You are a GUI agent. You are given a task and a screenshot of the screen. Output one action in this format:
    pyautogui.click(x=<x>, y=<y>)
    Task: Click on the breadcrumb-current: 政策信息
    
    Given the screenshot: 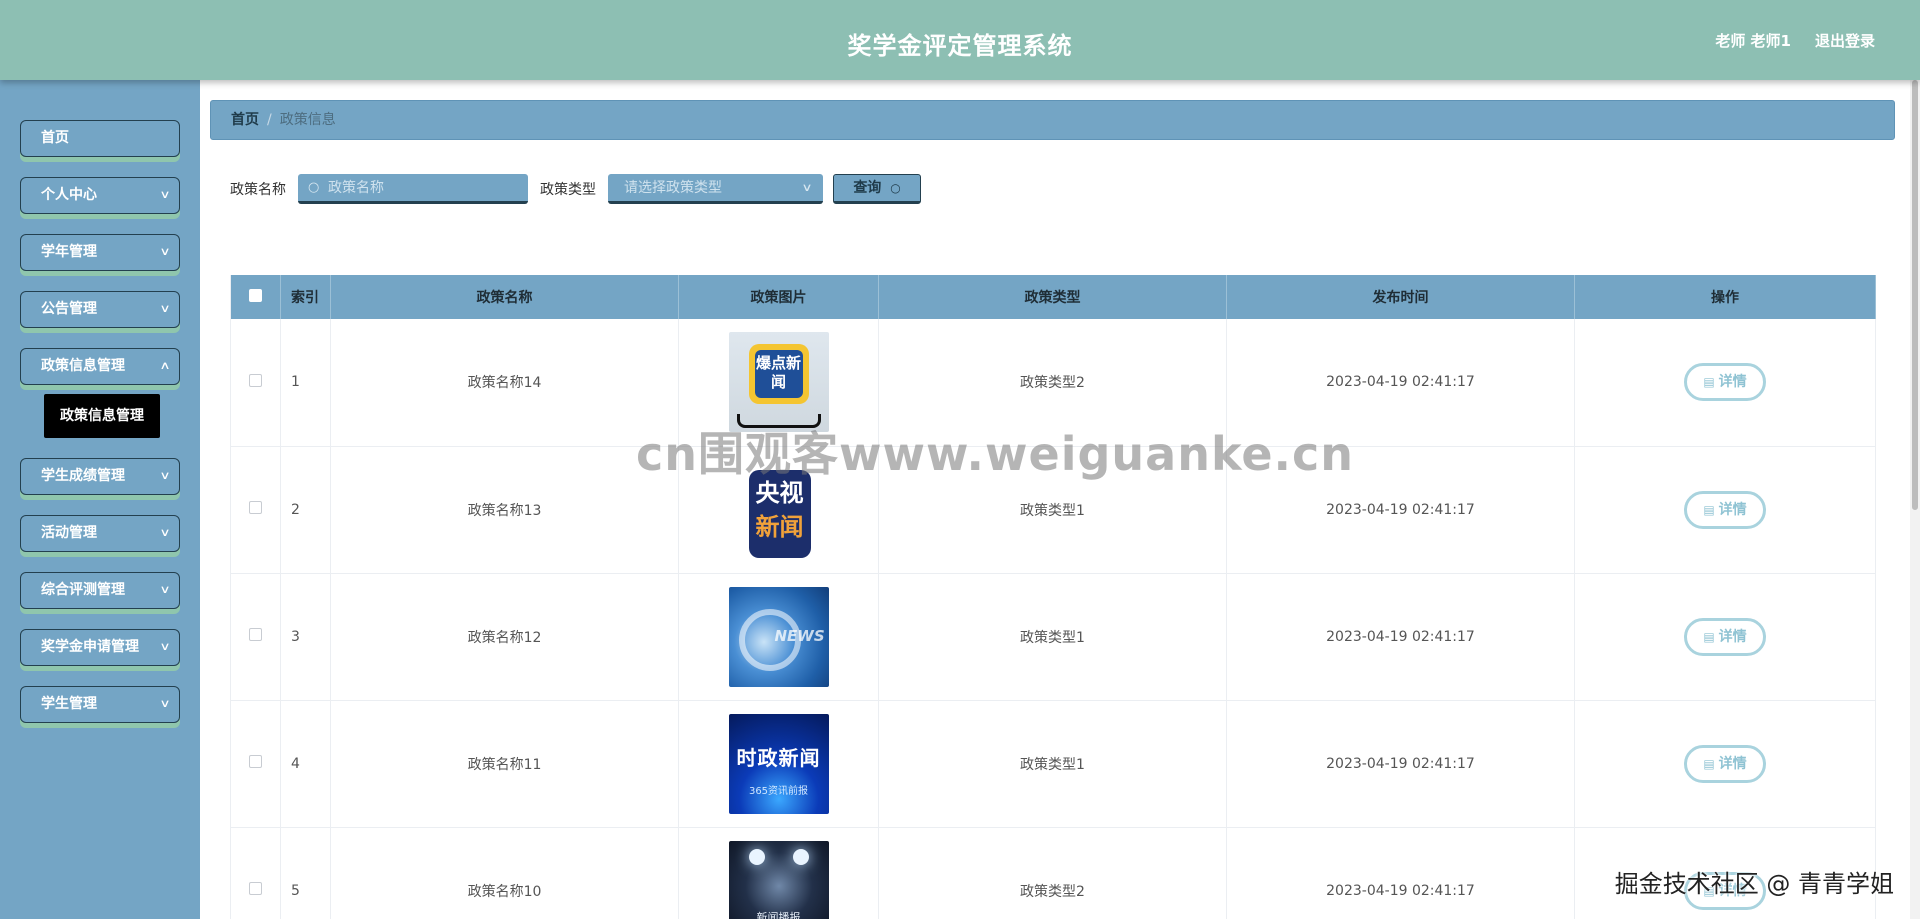 What is the action you would take?
    pyautogui.click(x=307, y=120)
    